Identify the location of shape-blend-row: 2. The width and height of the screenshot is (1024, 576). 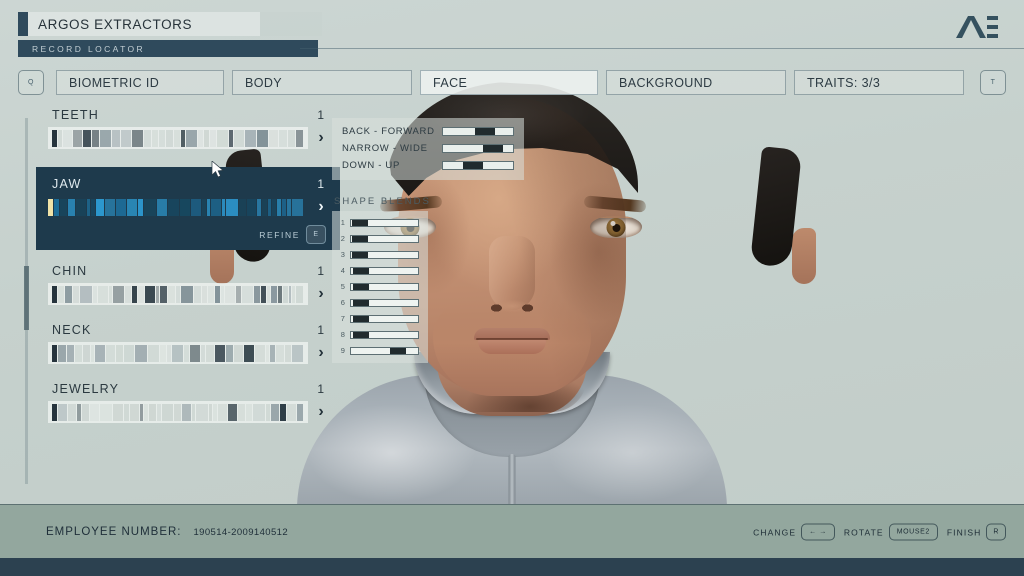
(379, 238).